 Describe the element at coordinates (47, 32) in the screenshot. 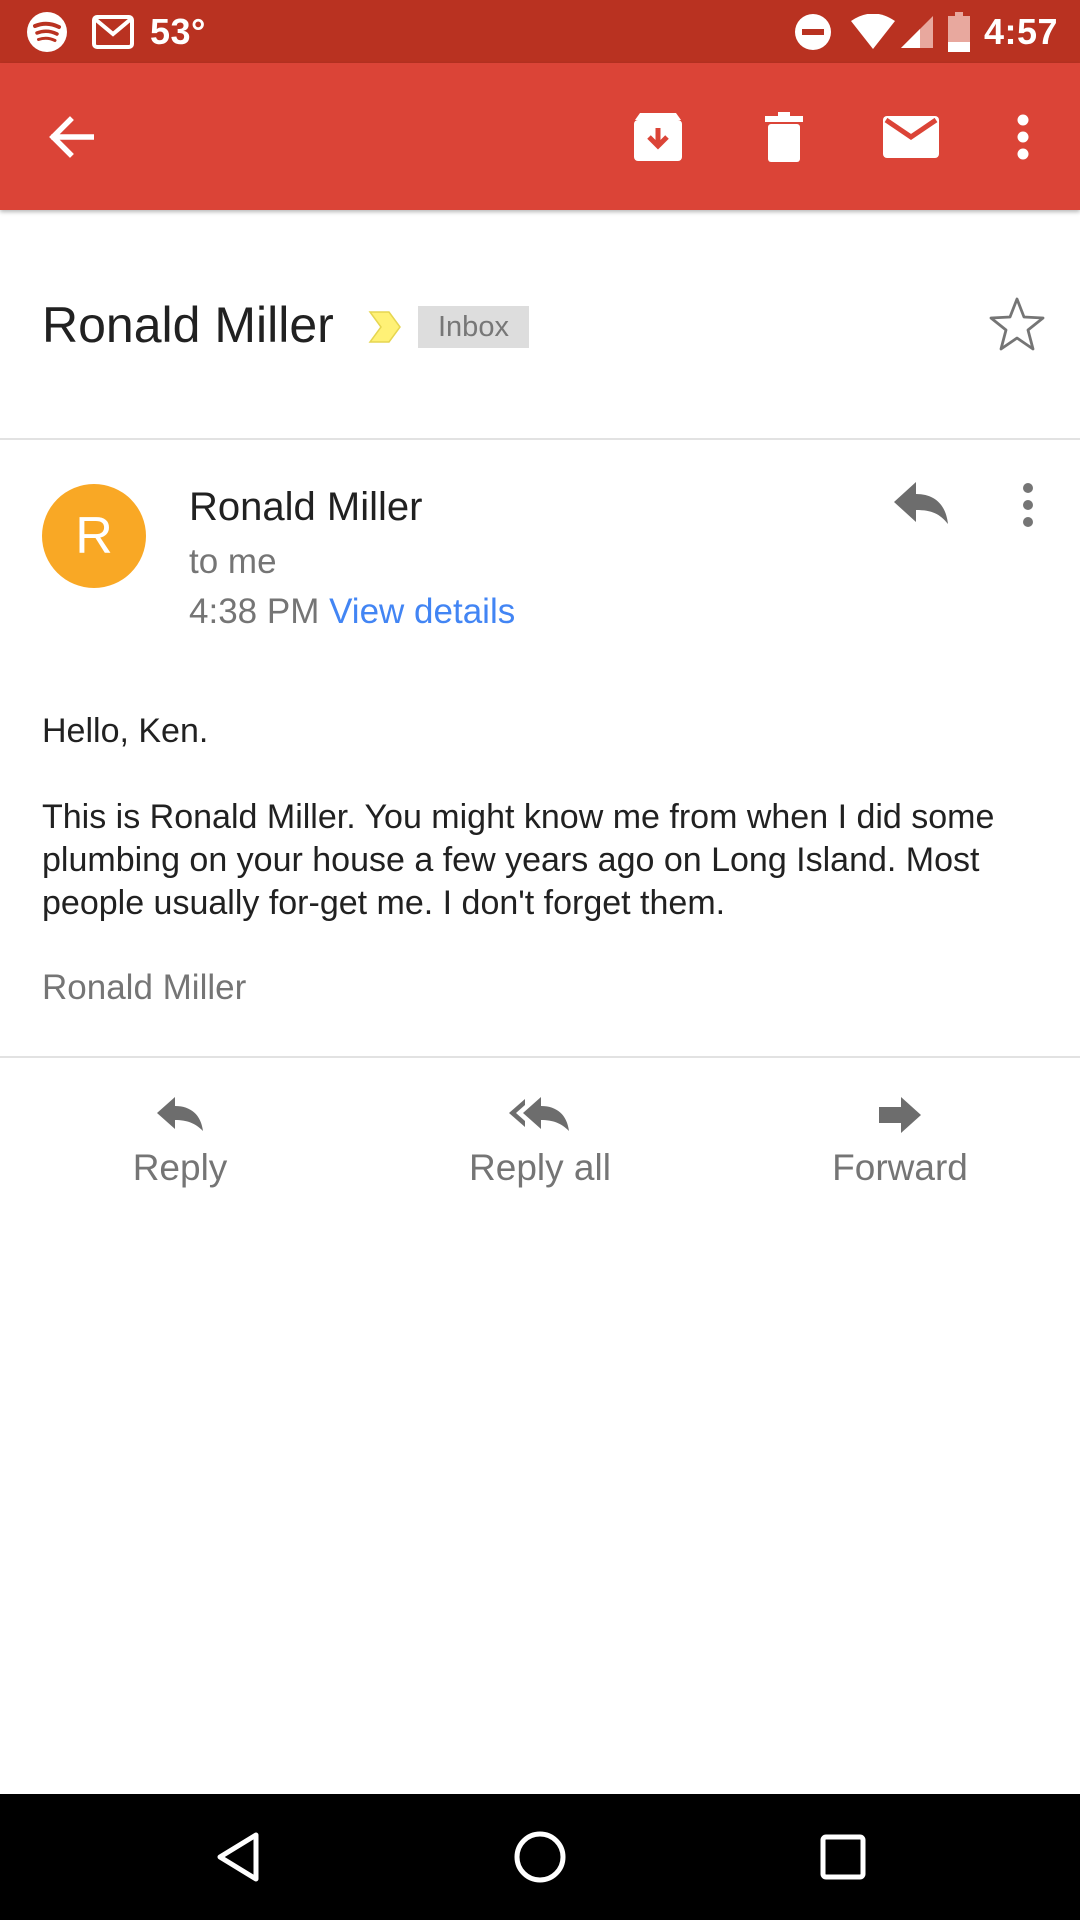

I see `spotify-icon` at that location.